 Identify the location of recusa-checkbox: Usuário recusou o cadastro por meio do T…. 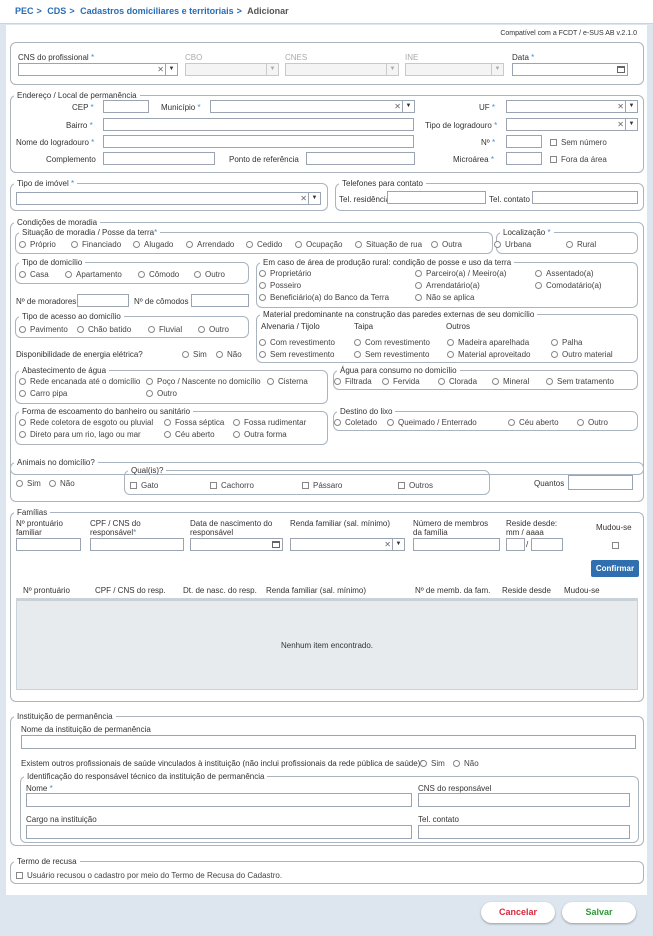
(149, 875).